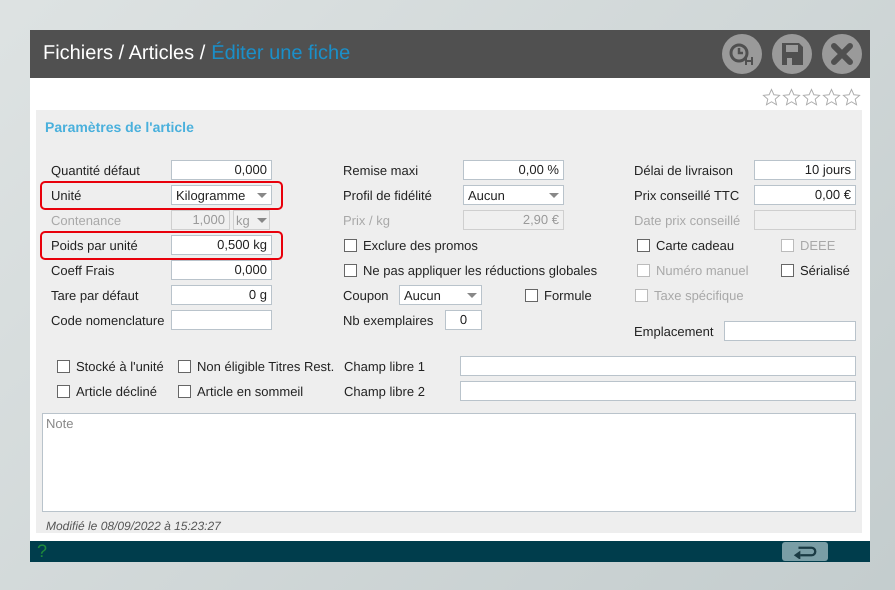  I want to click on field-label: Remise maxi, so click(381, 170).